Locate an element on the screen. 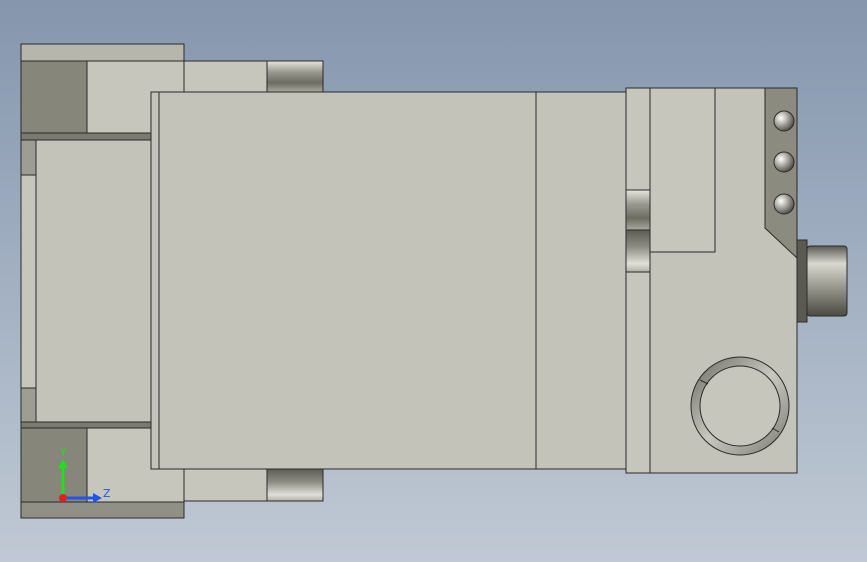  output-shaft is located at coordinates (822, 281).